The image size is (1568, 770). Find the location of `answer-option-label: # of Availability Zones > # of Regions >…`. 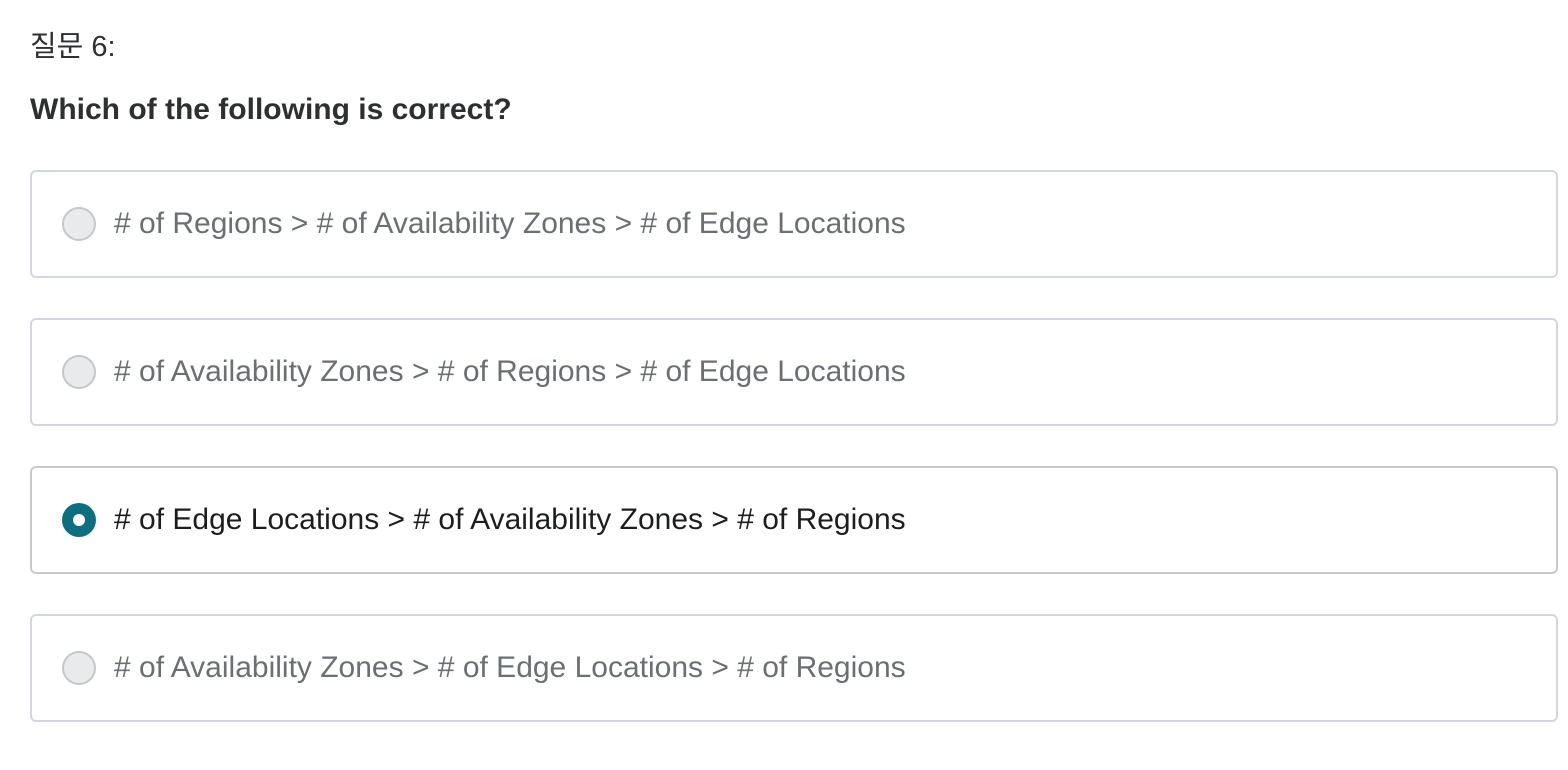

answer-option-label: # of Availability Zones > # of Regions >… is located at coordinates (510, 371).